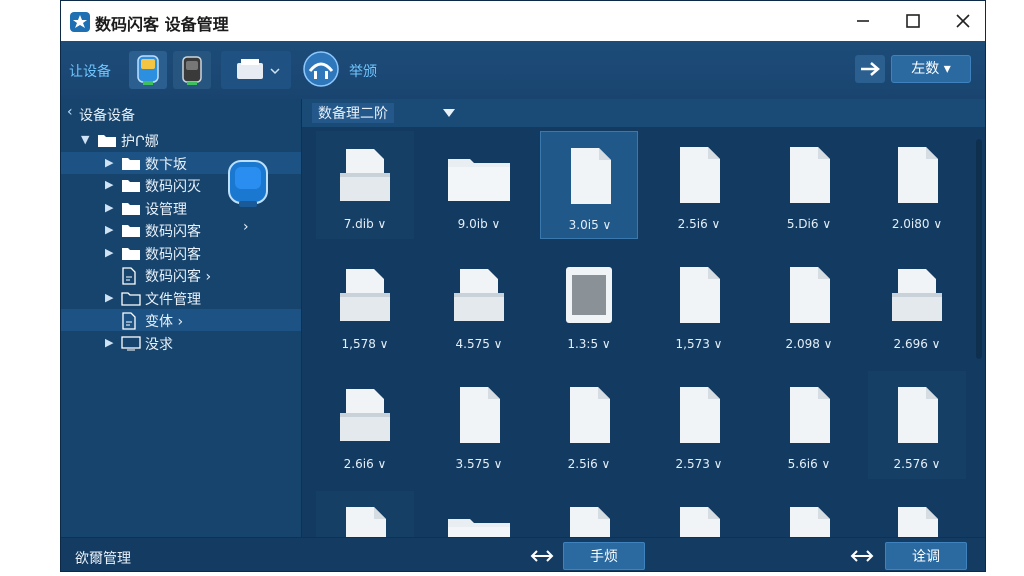  I want to click on double-arrow-icon, so click(542, 556).